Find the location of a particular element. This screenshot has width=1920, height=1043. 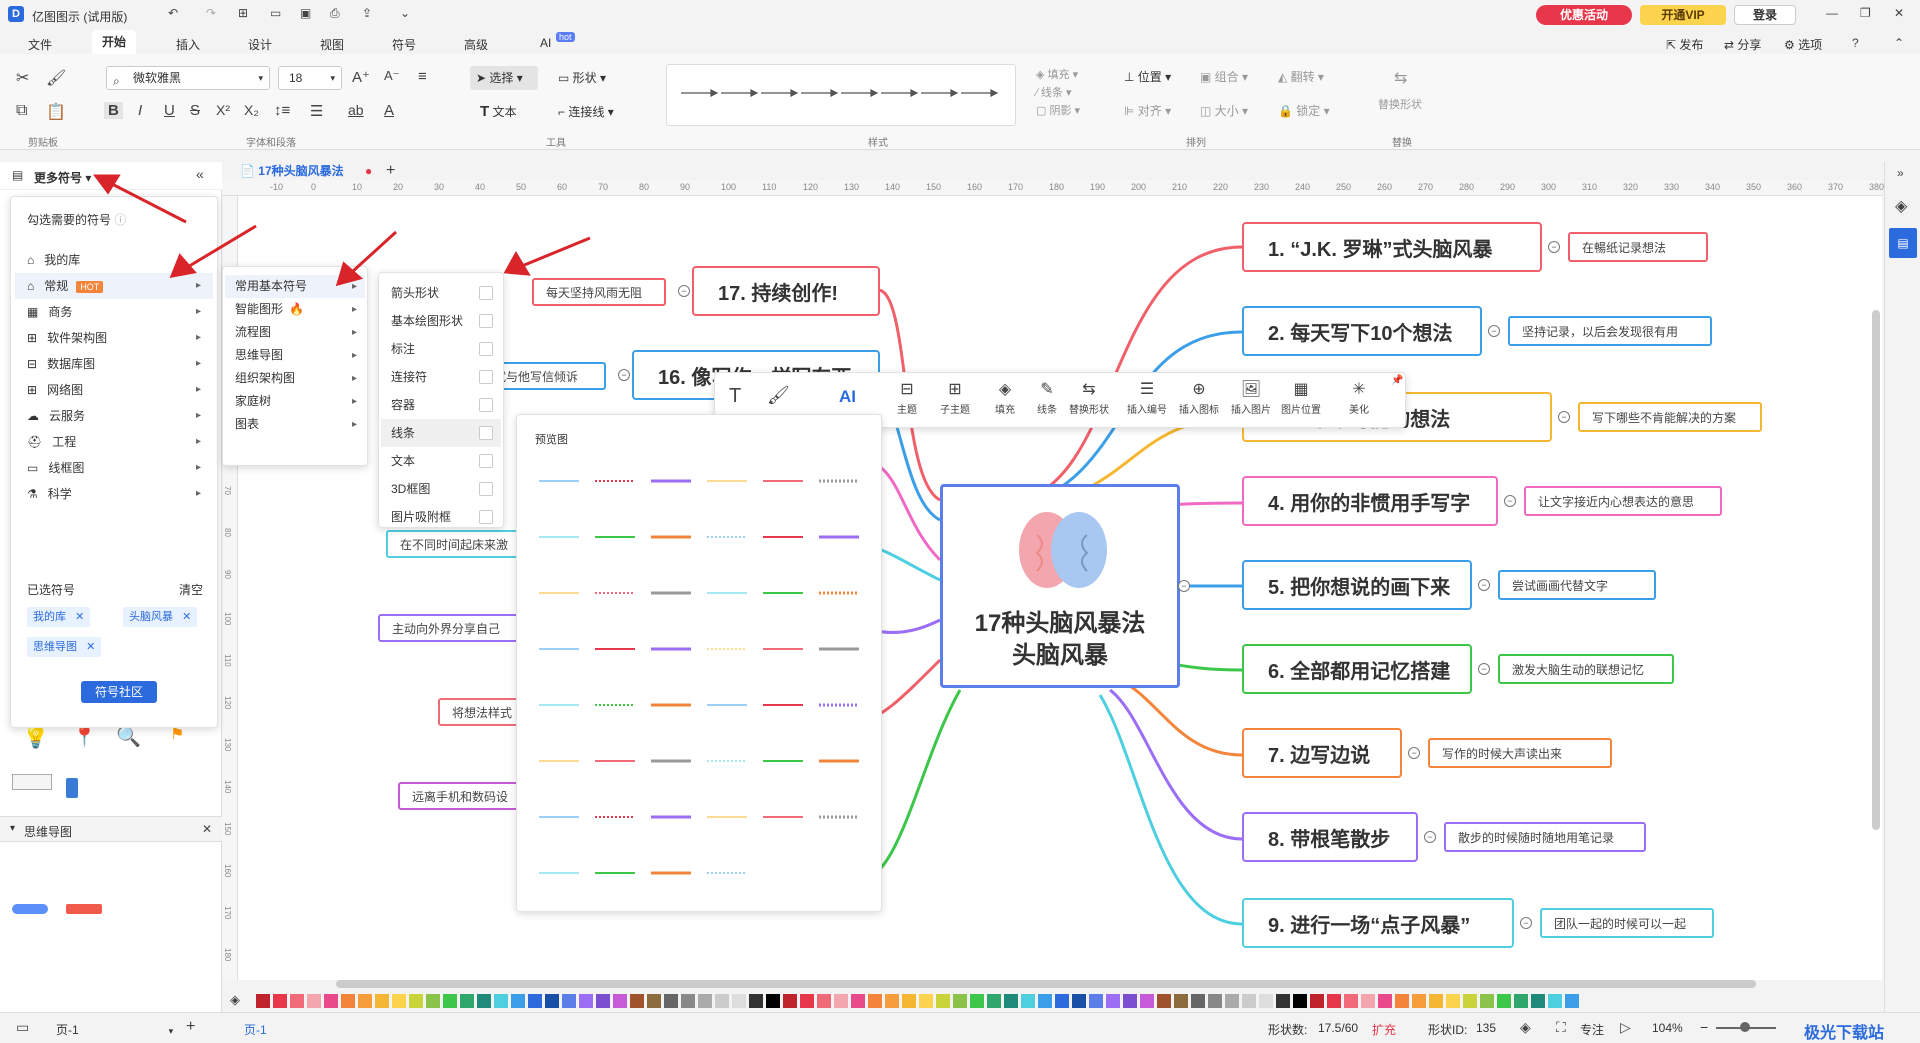

page-panel-icon: ▤ is located at coordinates (1903, 243).